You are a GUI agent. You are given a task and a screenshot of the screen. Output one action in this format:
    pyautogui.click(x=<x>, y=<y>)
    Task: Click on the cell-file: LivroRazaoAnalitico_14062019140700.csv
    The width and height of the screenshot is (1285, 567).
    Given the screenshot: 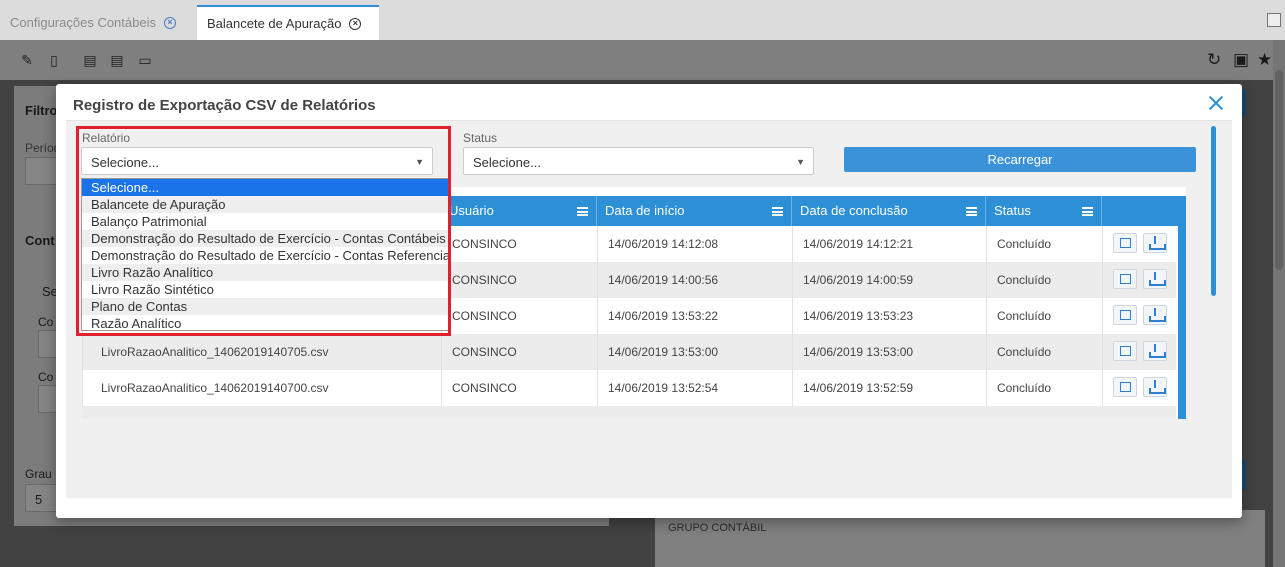 What is the action you would take?
    pyautogui.click(x=261, y=388)
    